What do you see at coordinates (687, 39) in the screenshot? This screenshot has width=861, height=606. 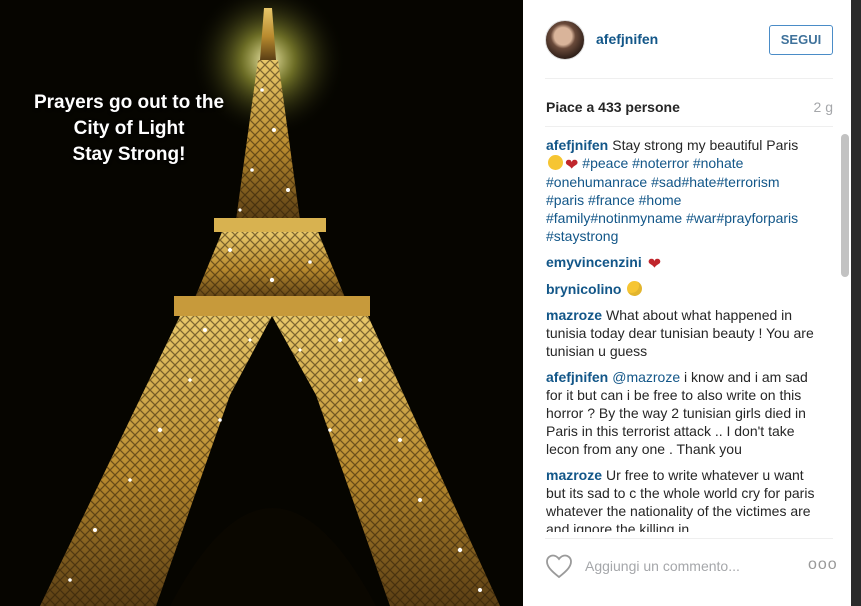 I see `post-header: afefjnifen SEGUI` at bounding box center [687, 39].